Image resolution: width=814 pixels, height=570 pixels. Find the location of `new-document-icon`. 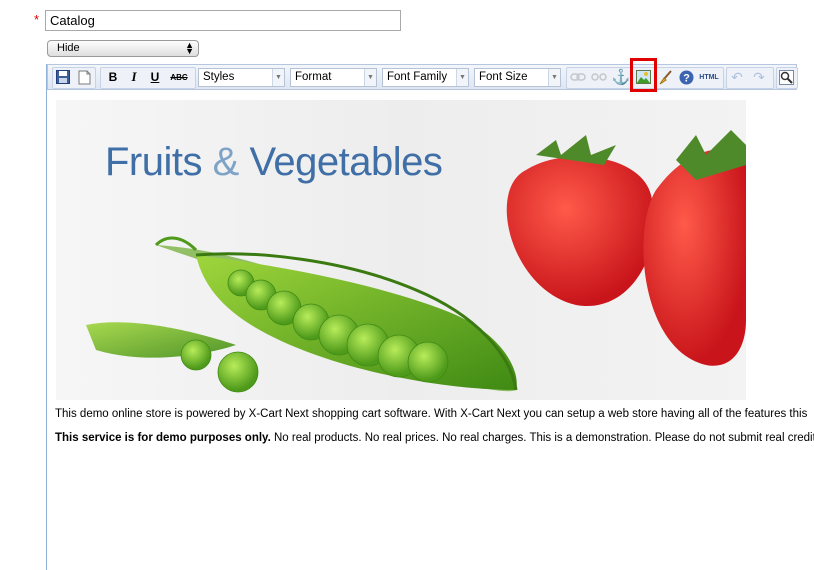

new-document-icon is located at coordinates (84, 77).